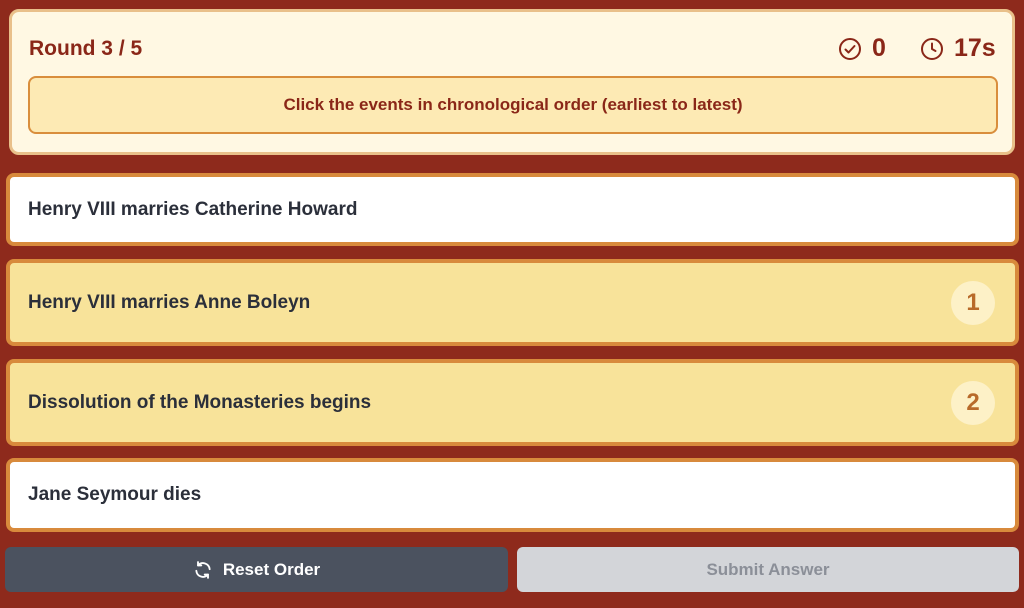  I want to click on refresh-icon, so click(203, 569).